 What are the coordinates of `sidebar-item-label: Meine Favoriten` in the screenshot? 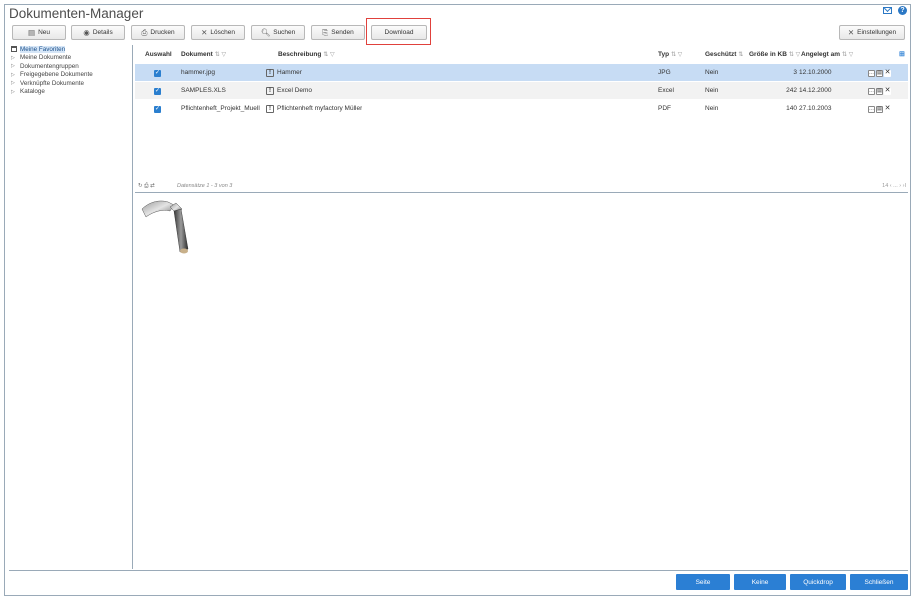 It's located at (43, 49).